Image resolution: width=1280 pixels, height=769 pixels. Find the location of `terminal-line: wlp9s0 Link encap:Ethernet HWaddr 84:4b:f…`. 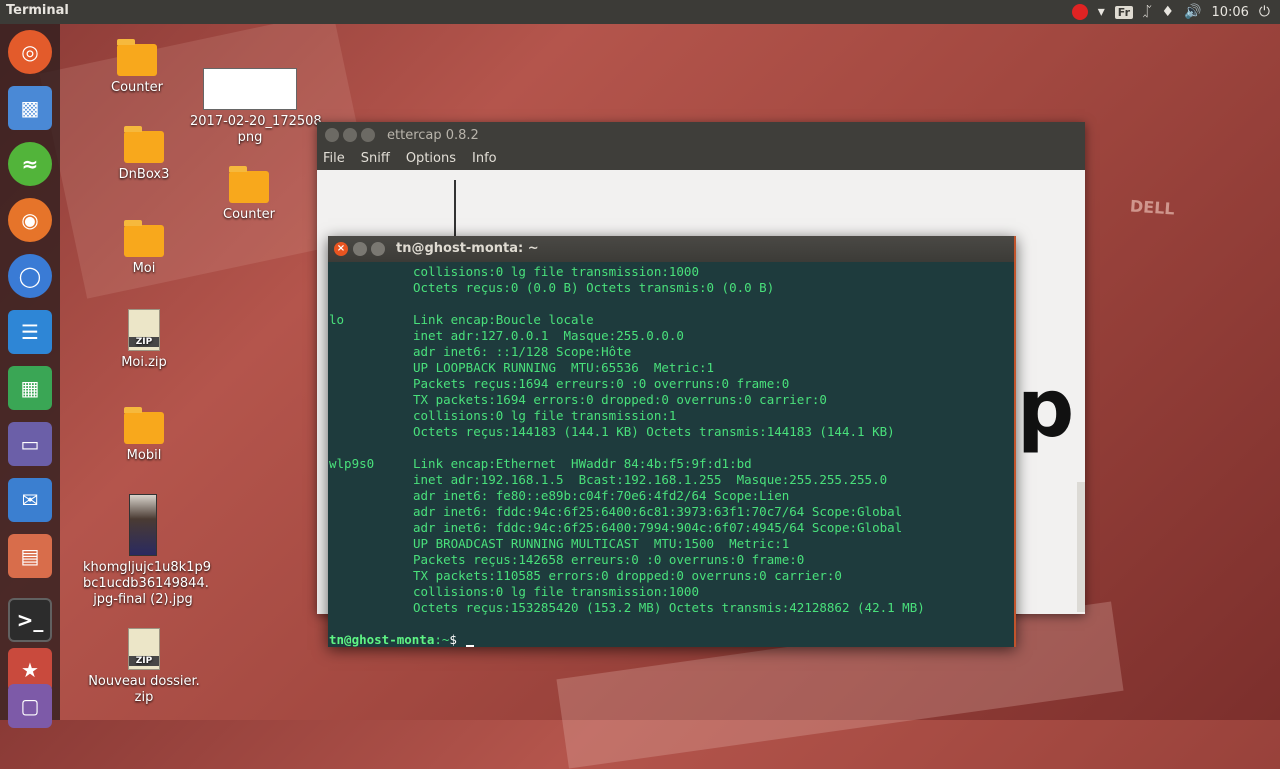

terminal-line: wlp9s0 Link encap:Ethernet HWaddr 84:4b:f… is located at coordinates (671, 464).